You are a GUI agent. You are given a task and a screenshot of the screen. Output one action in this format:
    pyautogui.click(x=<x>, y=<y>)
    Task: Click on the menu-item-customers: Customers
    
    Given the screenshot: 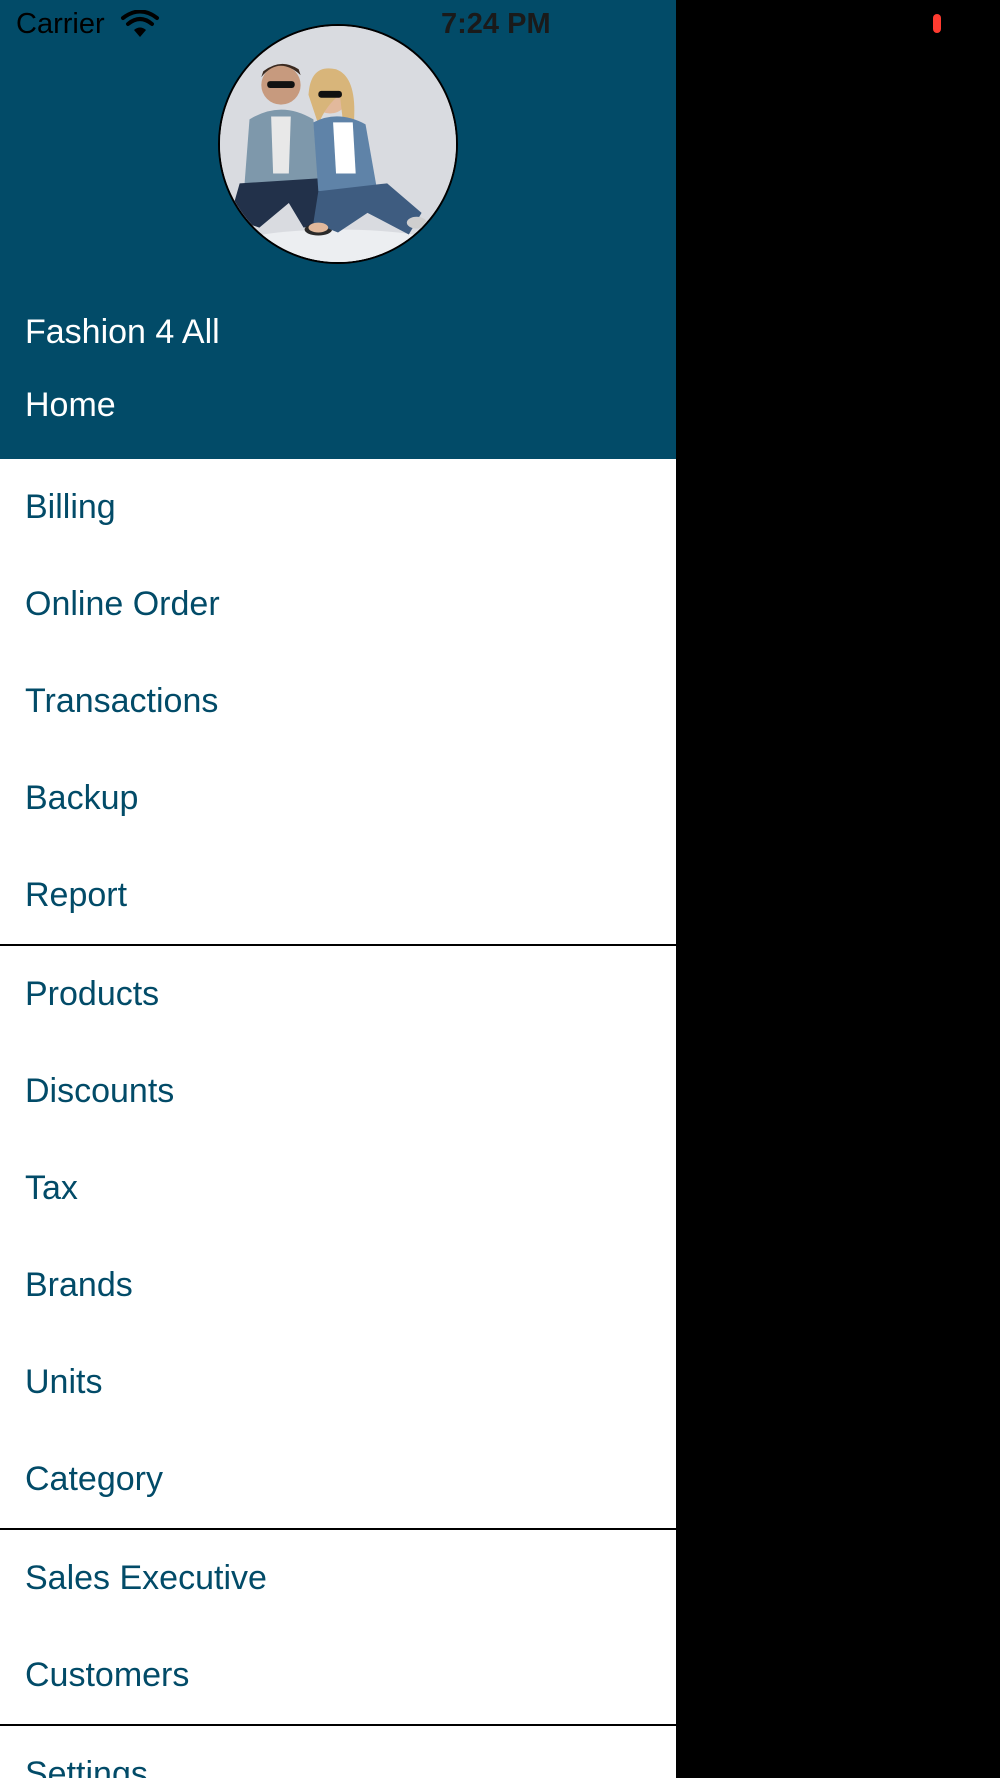 What is the action you would take?
    pyautogui.click(x=338, y=1675)
    